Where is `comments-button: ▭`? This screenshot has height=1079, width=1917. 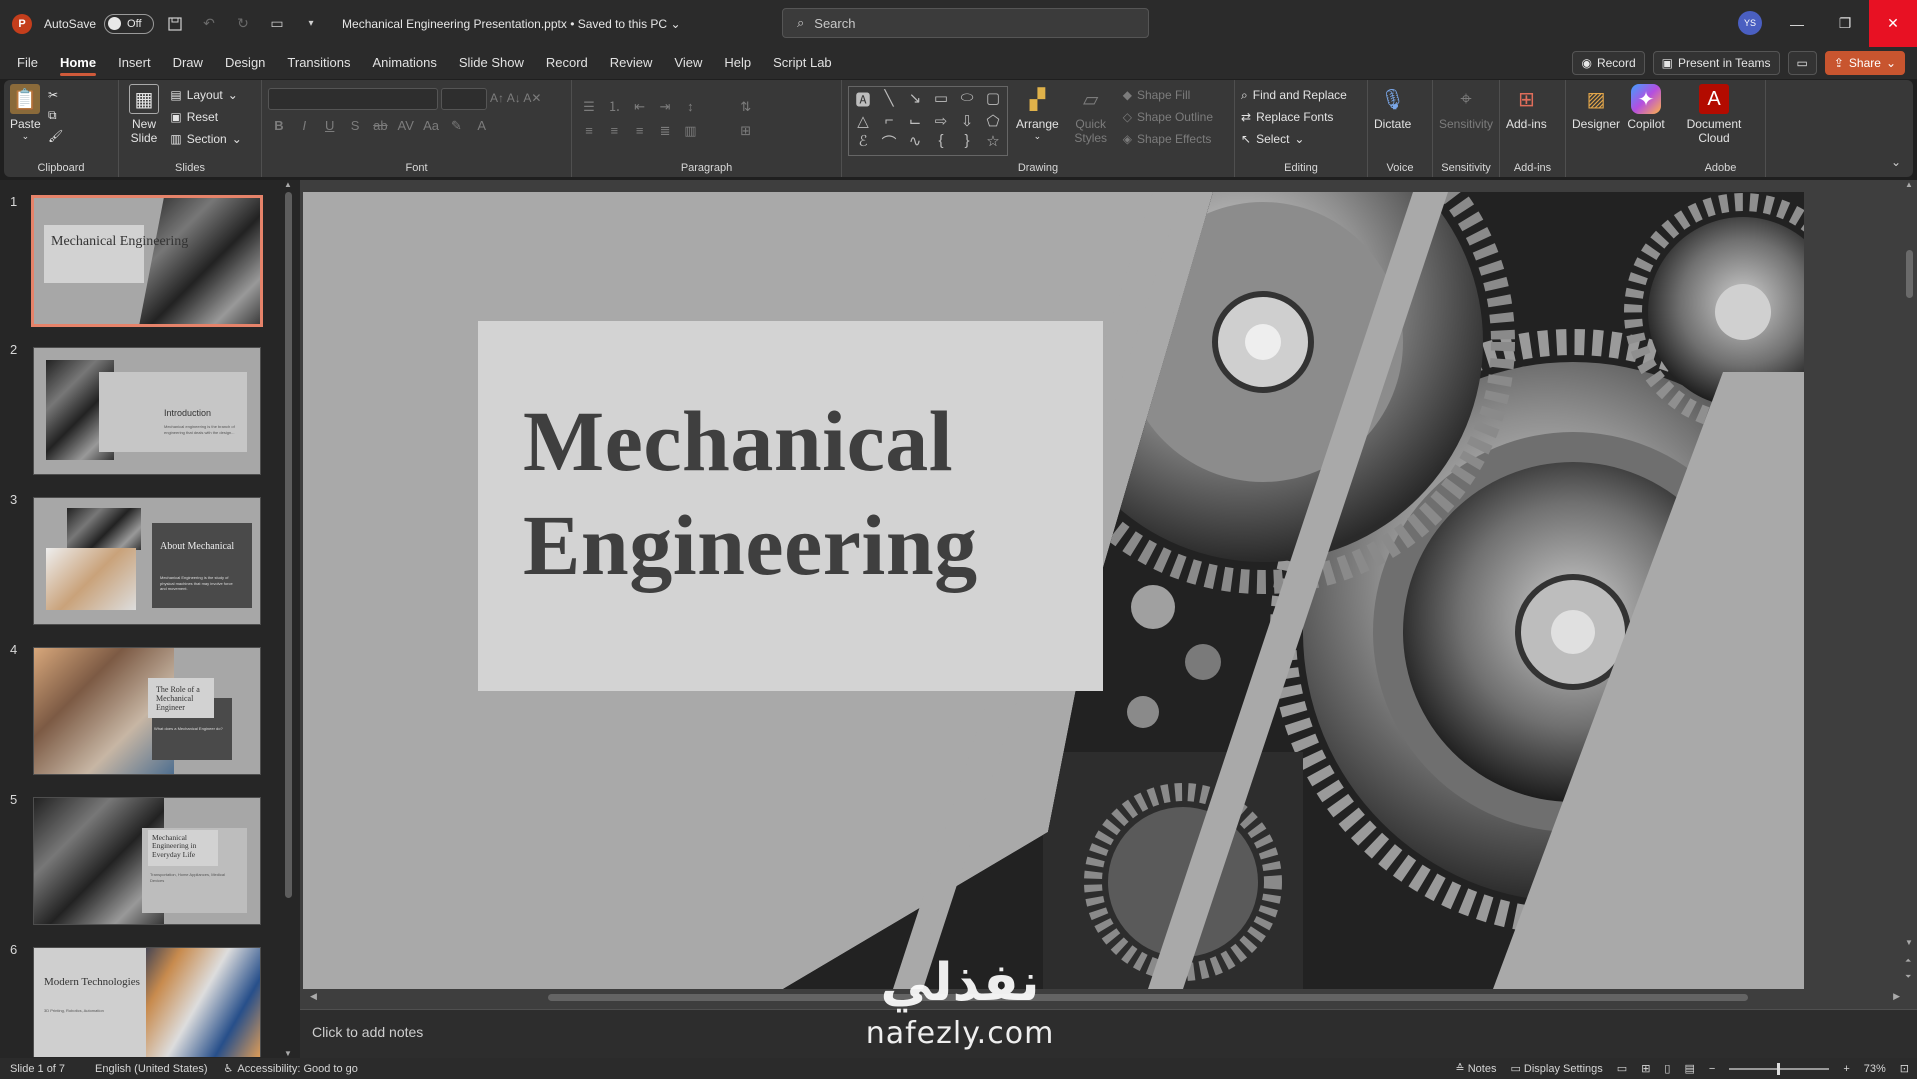
comments-button: ▭ is located at coordinates (1802, 63).